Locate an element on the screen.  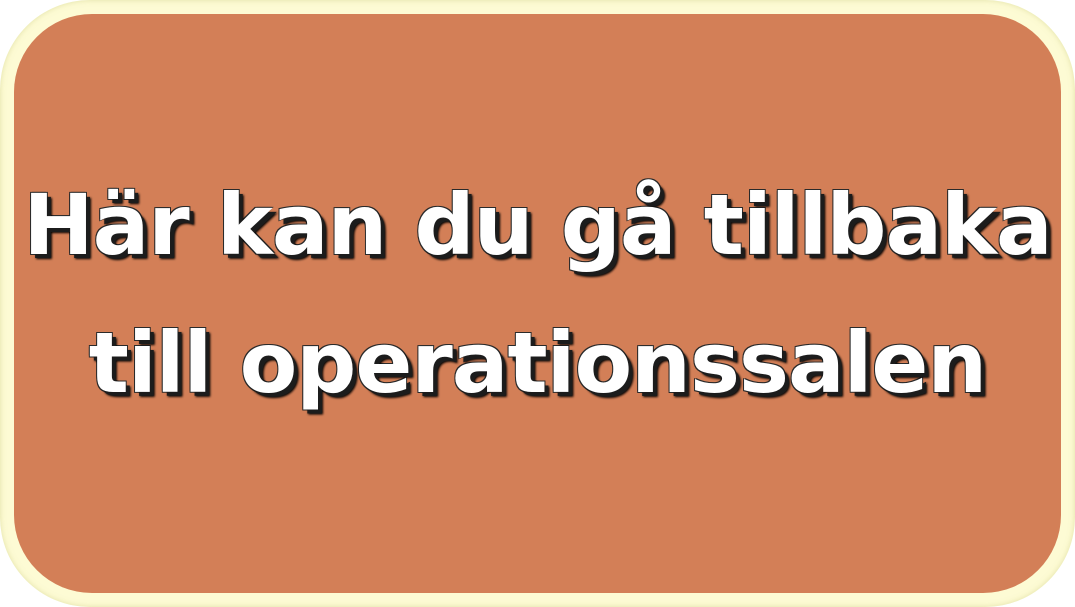
button-label-line-2: till operationssalen is located at coordinates (537, 362).